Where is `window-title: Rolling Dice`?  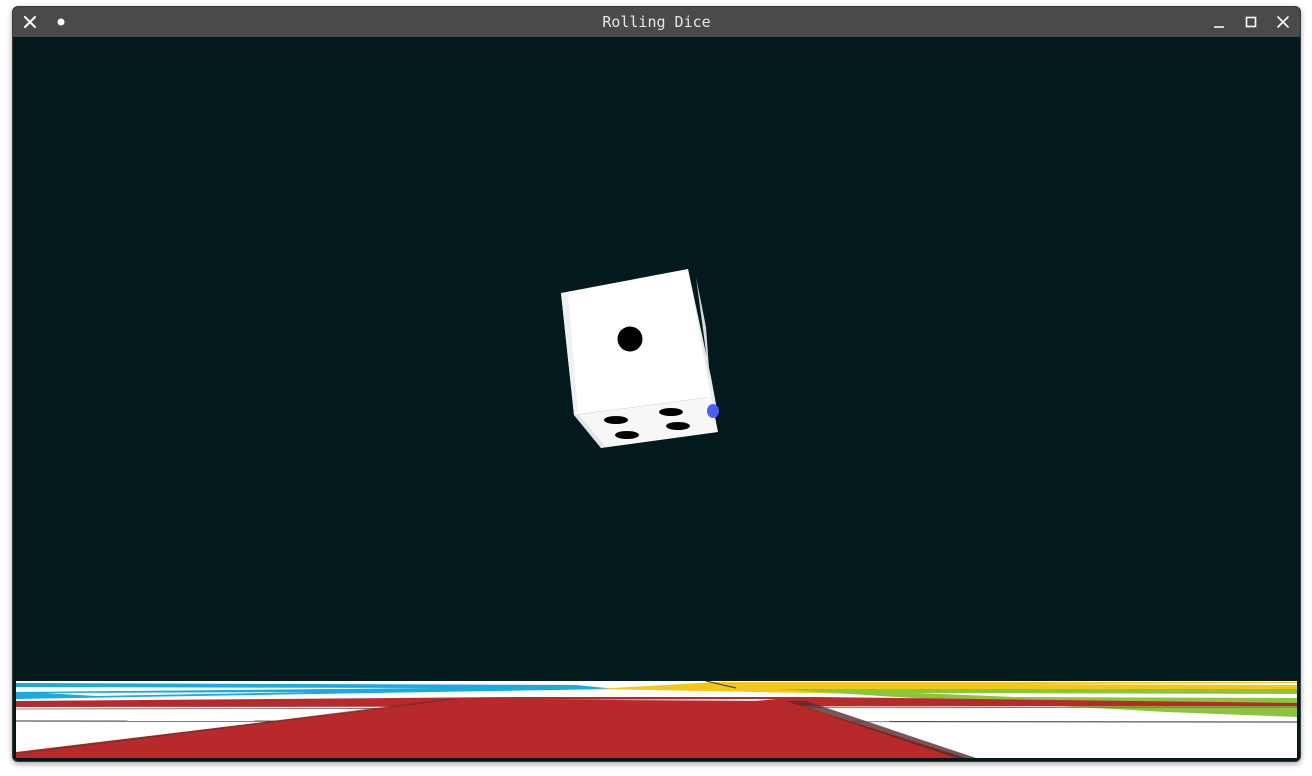 window-title: Rolling Dice is located at coordinates (656, 22).